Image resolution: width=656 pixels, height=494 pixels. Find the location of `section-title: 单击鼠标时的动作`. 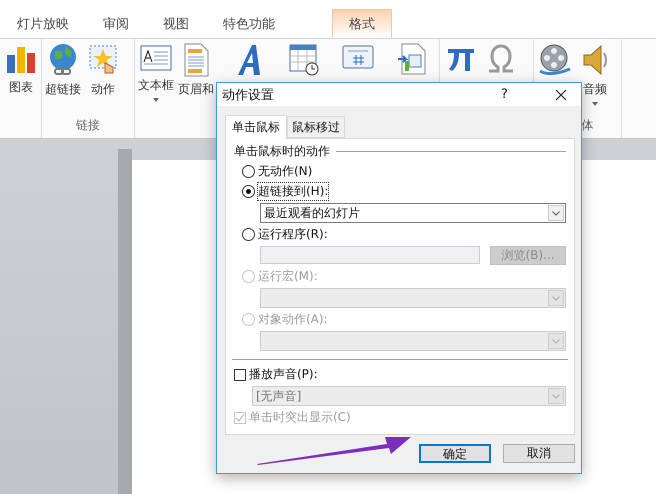

section-title: 单击鼠标时的动作 is located at coordinates (282, 151).